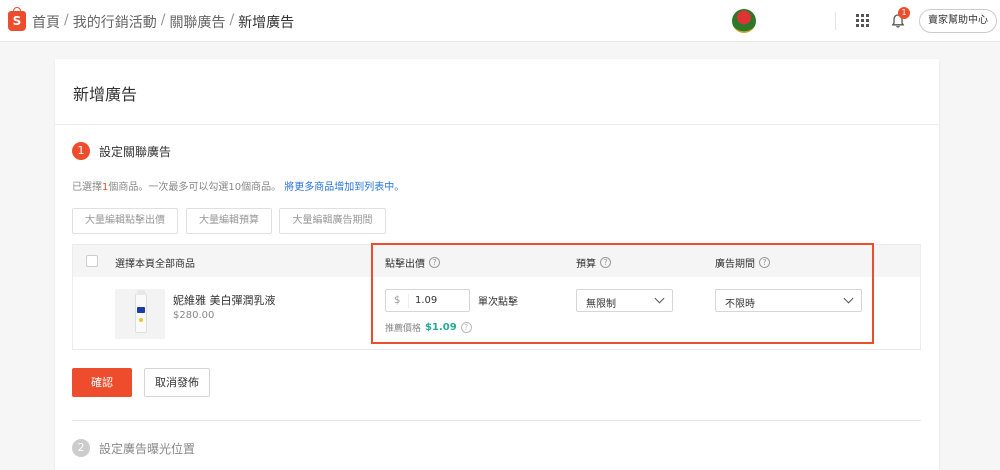  I want to click on table-header: 選擇本頁全部商品 點擊出價 ? 預算 ? 廣告期間 ?, so click(496, 261).